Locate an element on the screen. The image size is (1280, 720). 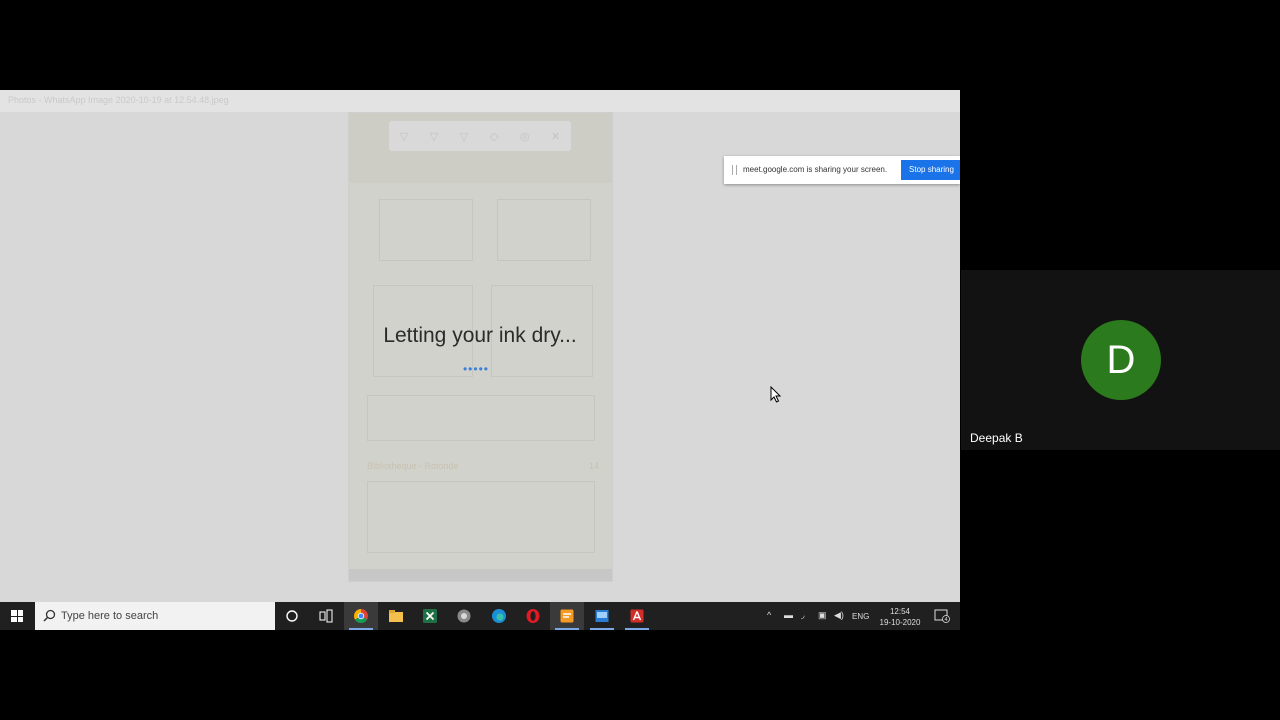
taskbar-chrome is located at coordinates (361, 616).